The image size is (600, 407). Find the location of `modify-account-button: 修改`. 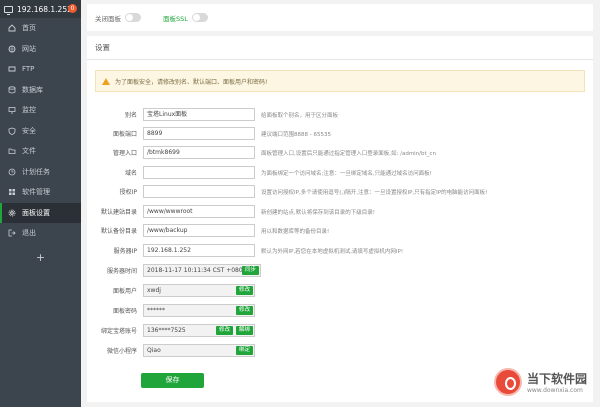

modify-account-button: 修改 is located at coordinates (224, 330).